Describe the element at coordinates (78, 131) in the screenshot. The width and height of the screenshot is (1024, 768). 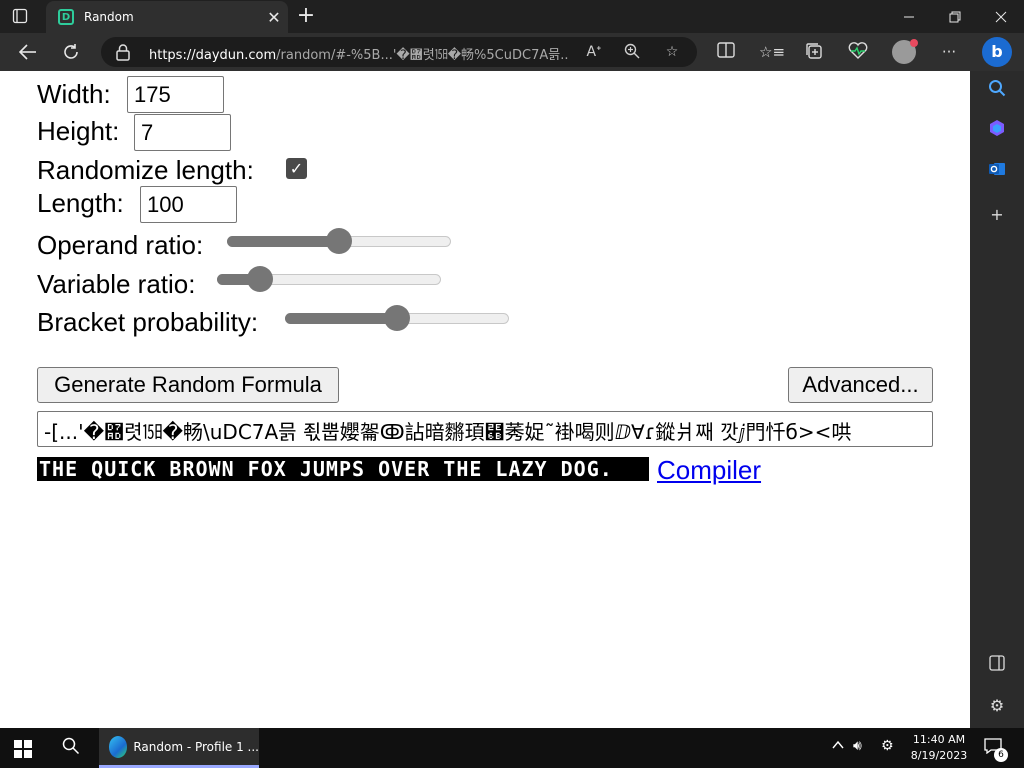
I see `height-label: Height:` at that location.